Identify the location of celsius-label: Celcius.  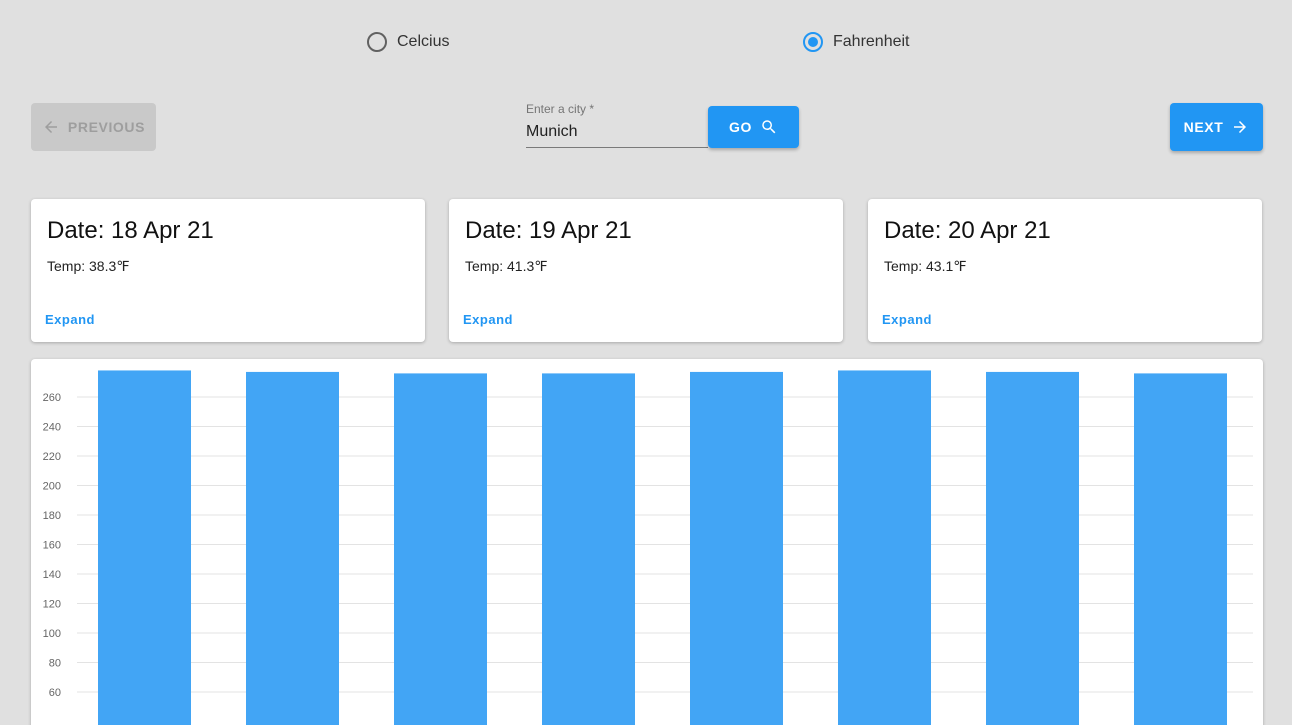
(423, 41).